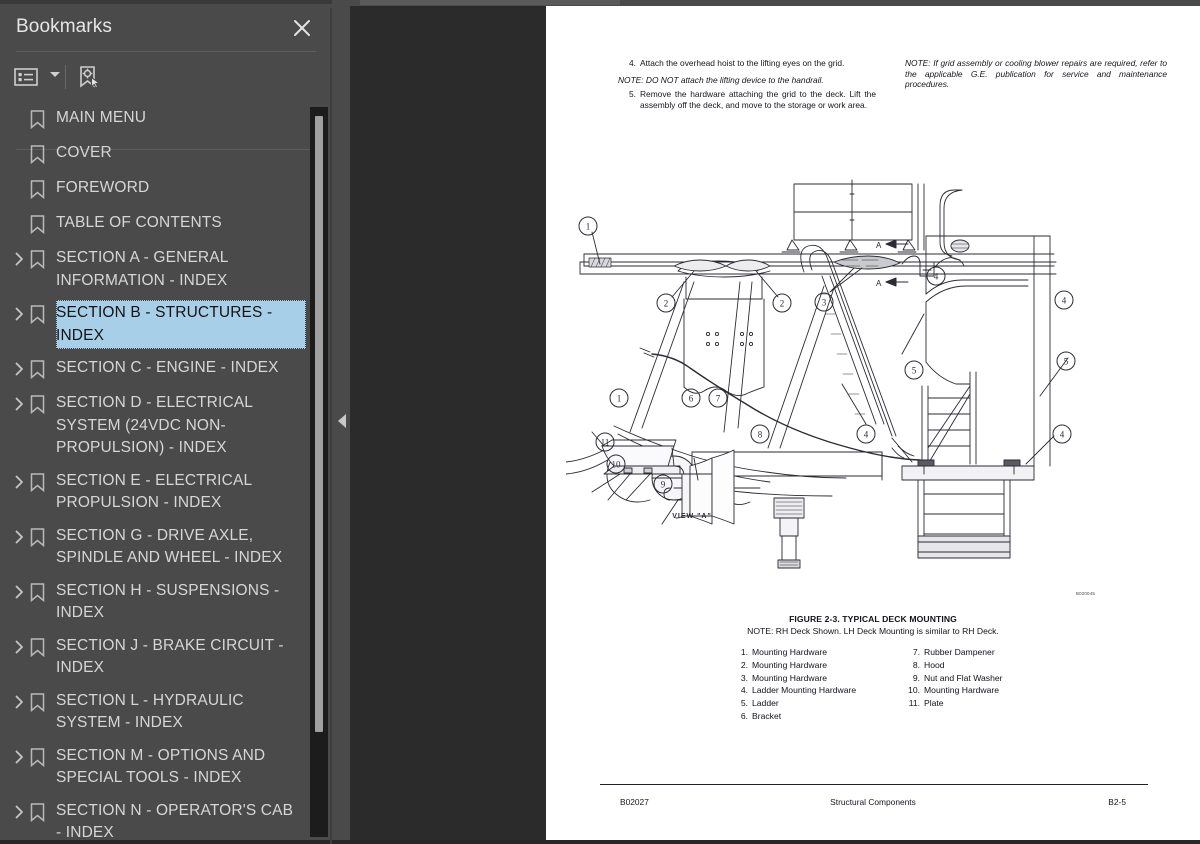 The width and height of the screenshot is (1200, 844). I want to click on section-mark-a-bottom: A, so click(879, 283).